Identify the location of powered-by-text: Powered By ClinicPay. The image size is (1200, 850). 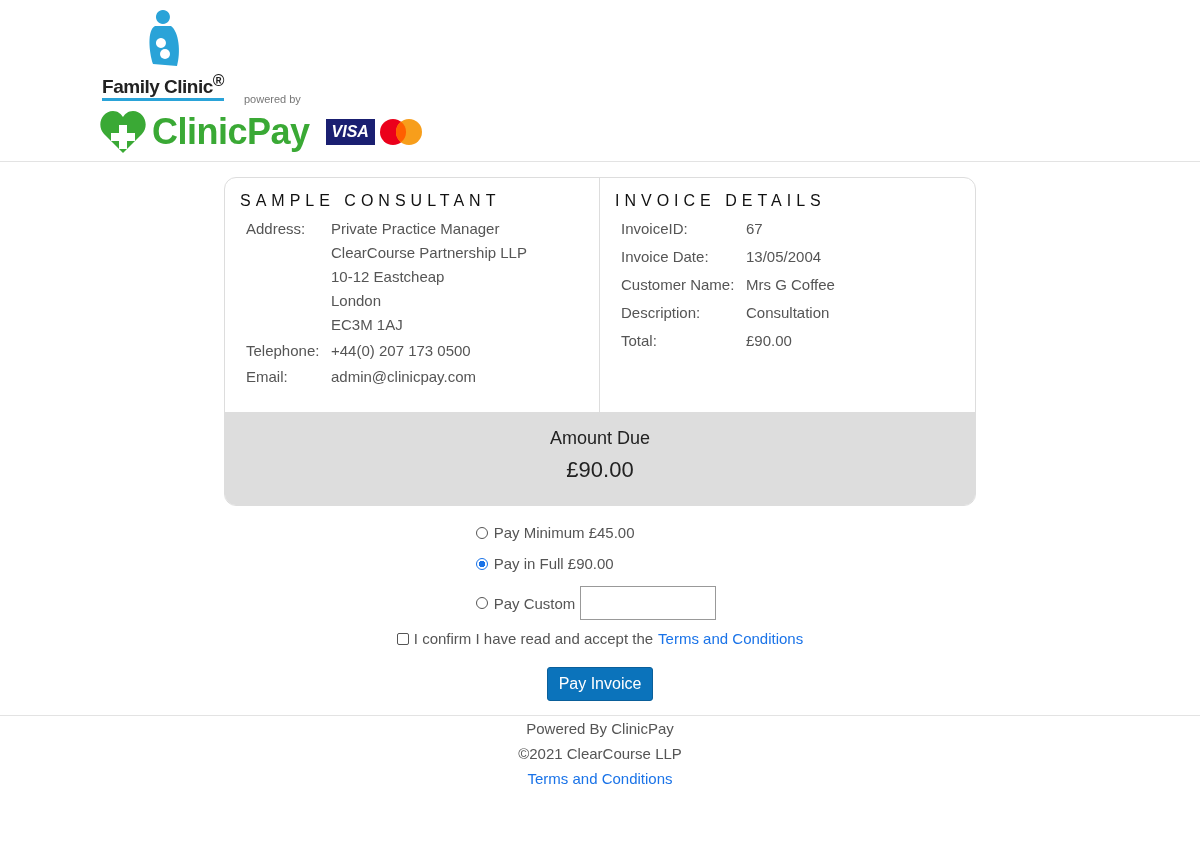
(600, 728).